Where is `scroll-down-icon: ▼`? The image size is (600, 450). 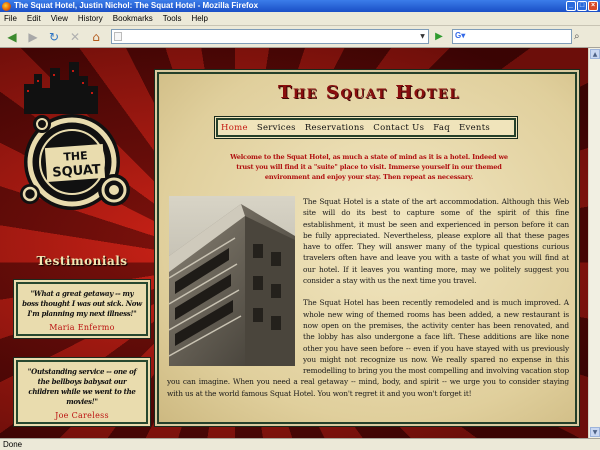
scroll-down-icon: ▼ is located at coordinates (595, 432).